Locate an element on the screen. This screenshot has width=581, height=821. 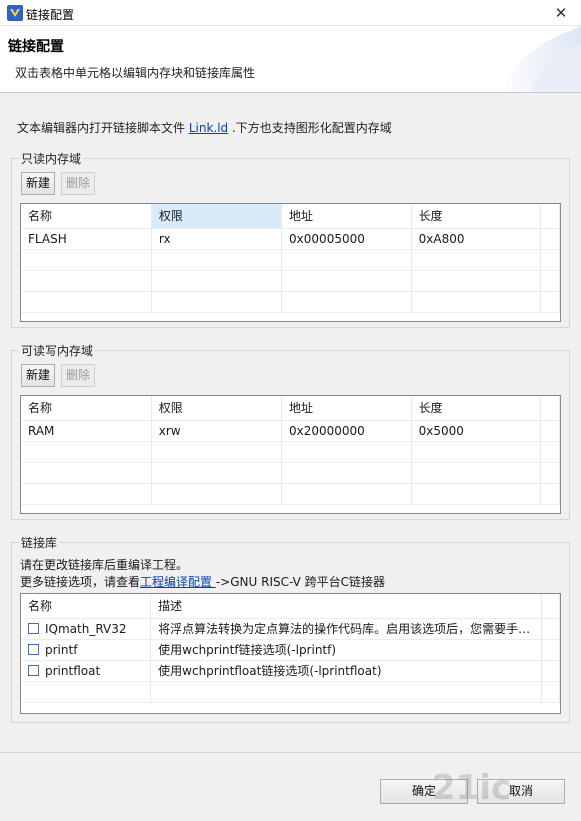
table-cell: IQmath_RV32 is located at coordinates (86, 629).